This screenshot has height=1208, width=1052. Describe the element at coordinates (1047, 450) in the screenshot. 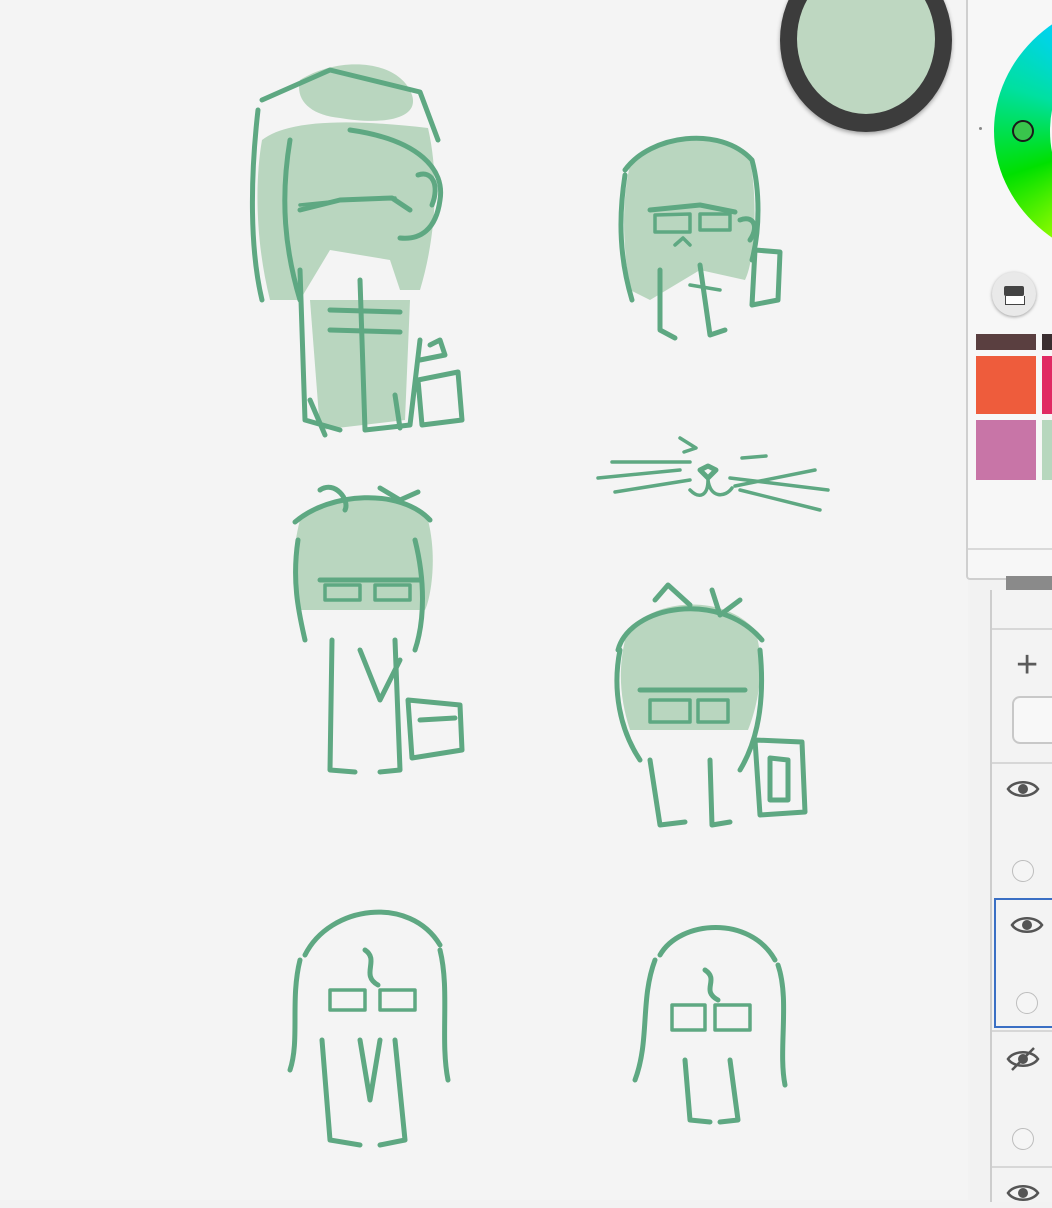

I see `color-swatch-pale-green` at that location.